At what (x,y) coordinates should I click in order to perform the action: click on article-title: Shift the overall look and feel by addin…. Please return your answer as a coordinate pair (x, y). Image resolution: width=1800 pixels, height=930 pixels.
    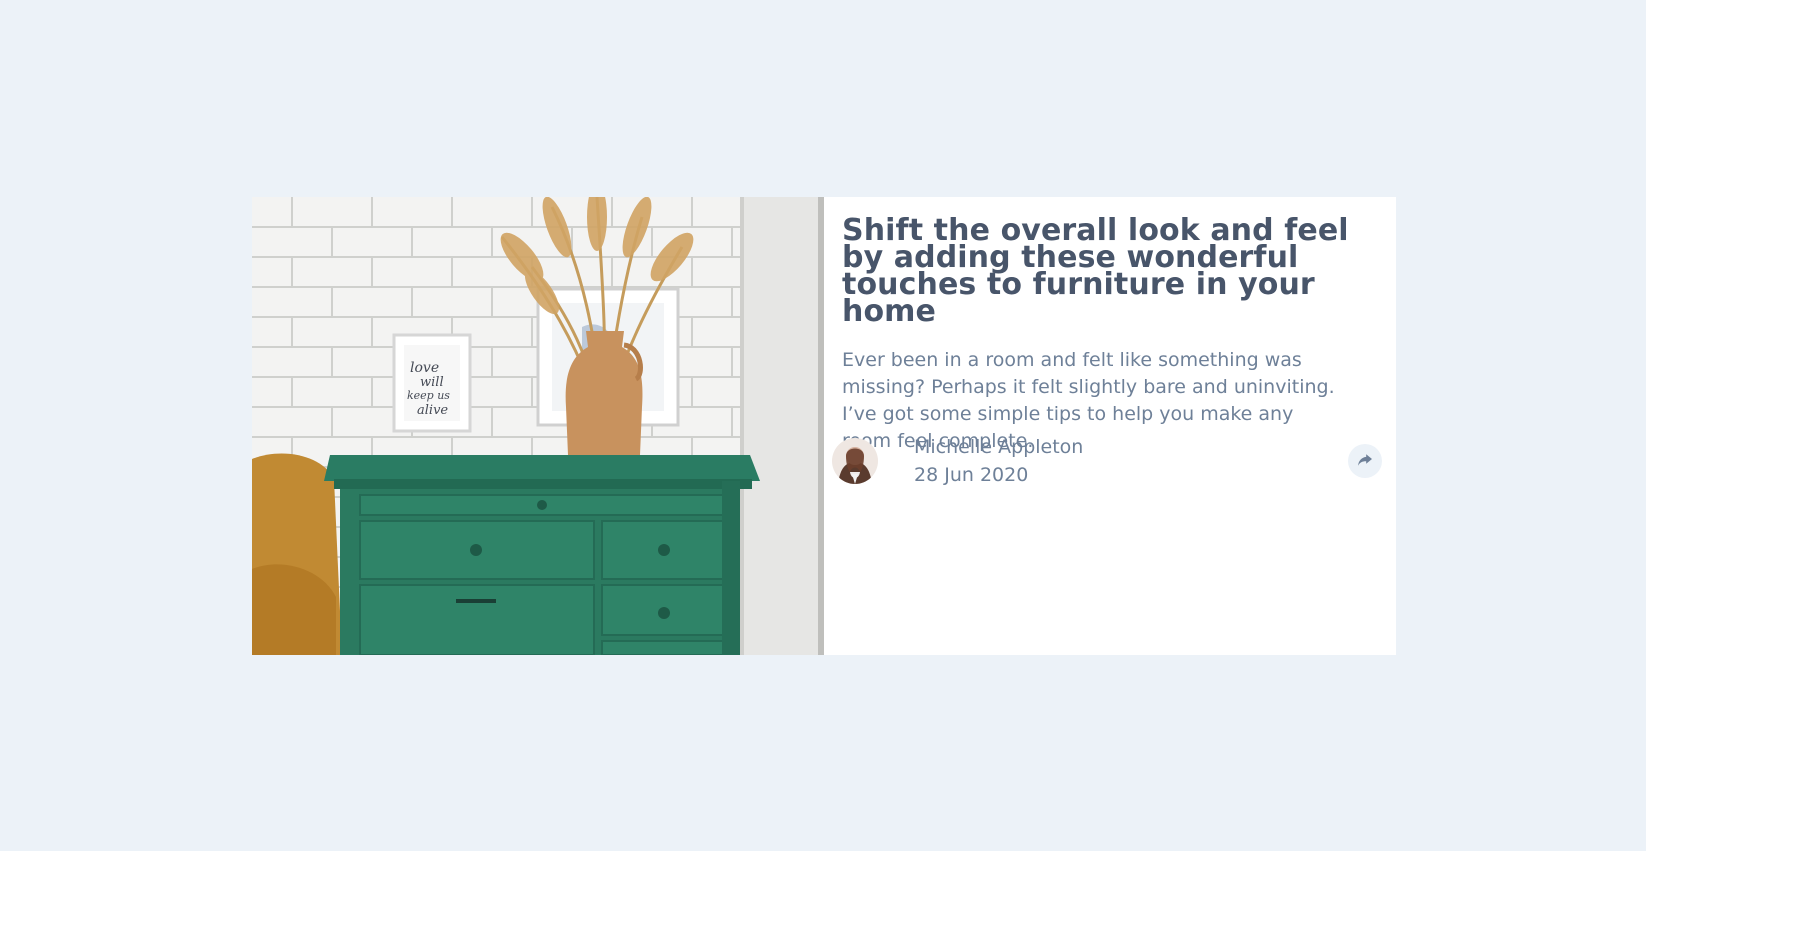
    Looking at the image, I should click on (1112, 271).